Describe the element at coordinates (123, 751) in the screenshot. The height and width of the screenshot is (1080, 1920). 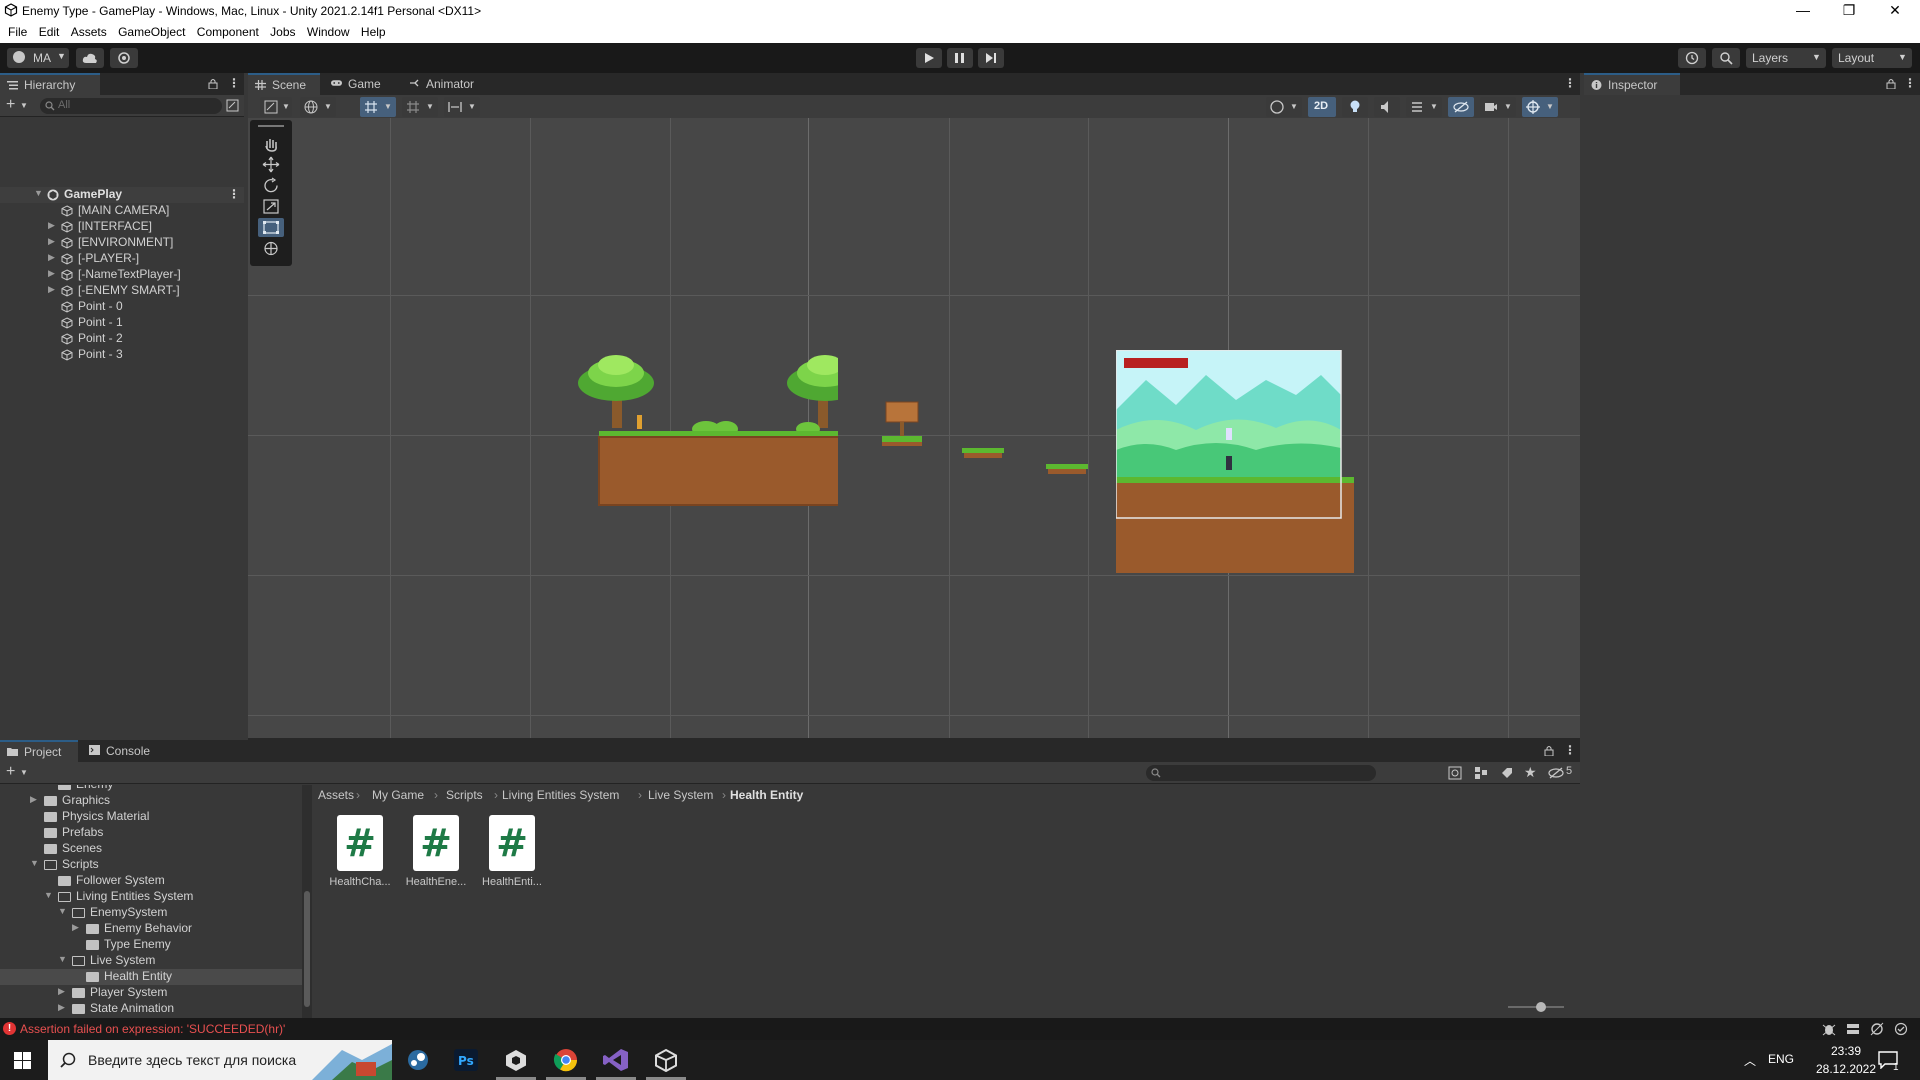
I see `tab-console: Console` at that location.